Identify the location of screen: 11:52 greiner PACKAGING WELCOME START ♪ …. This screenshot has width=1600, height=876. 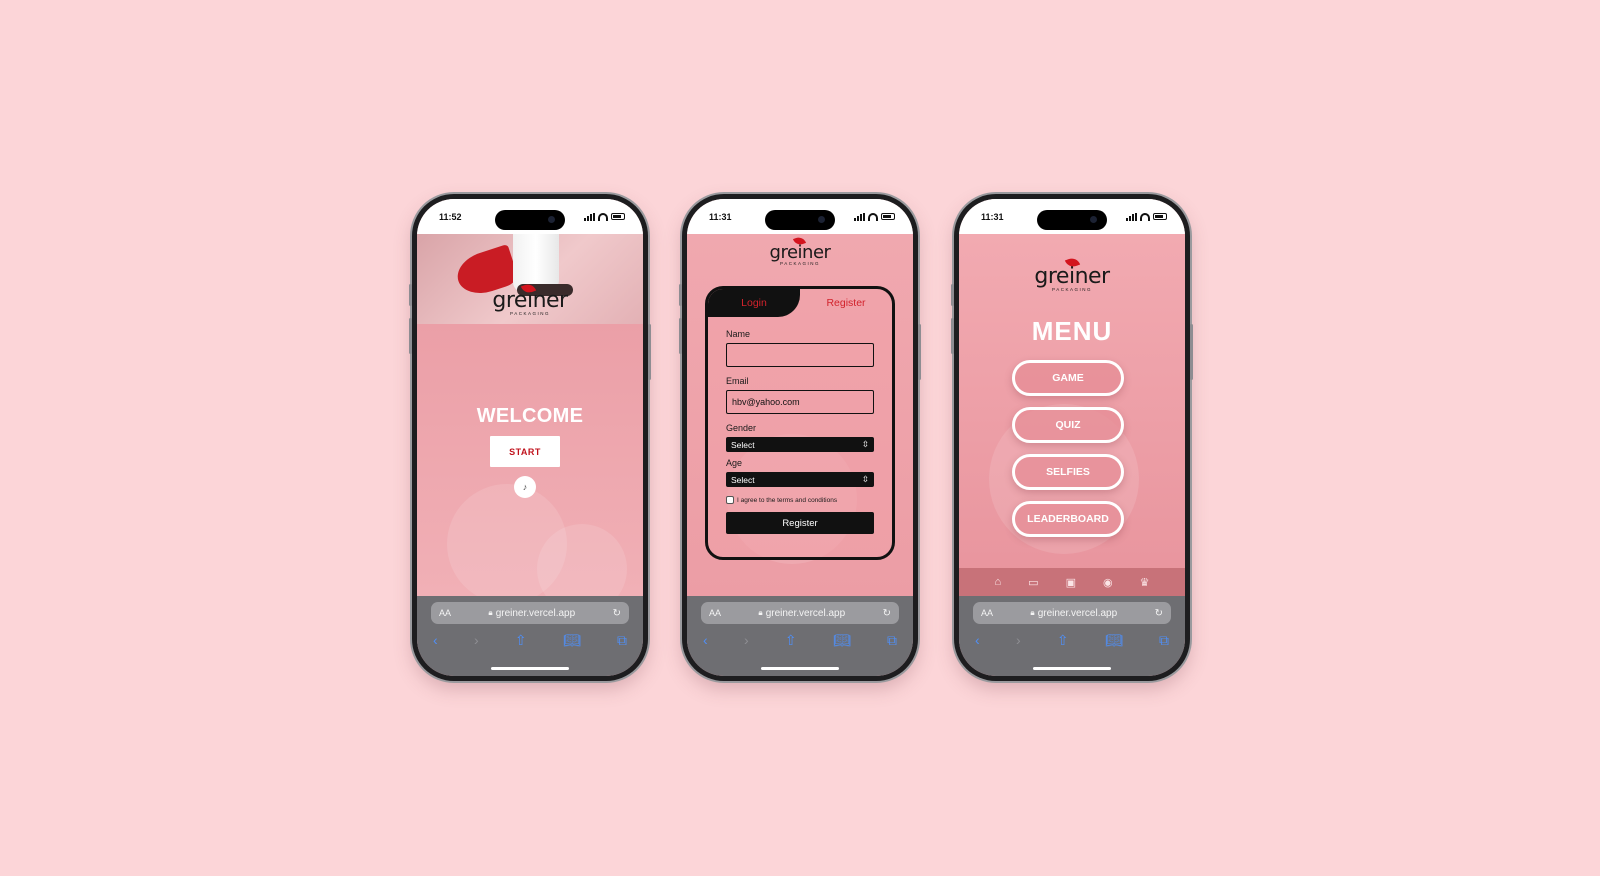
(530, 437).